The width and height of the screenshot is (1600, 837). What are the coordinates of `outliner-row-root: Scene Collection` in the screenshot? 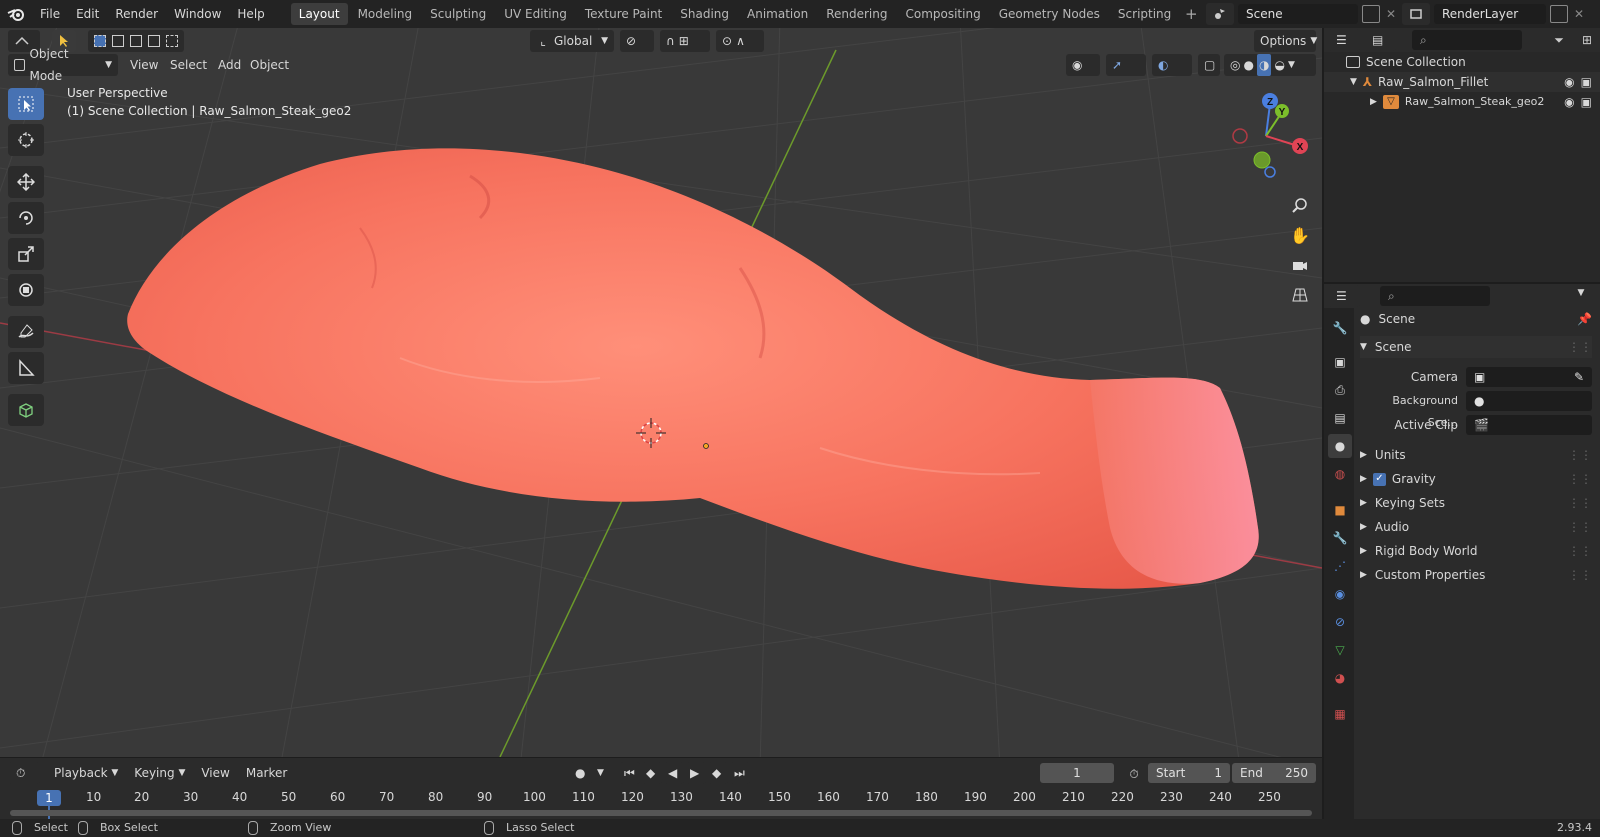 It's located at (1462, 62).